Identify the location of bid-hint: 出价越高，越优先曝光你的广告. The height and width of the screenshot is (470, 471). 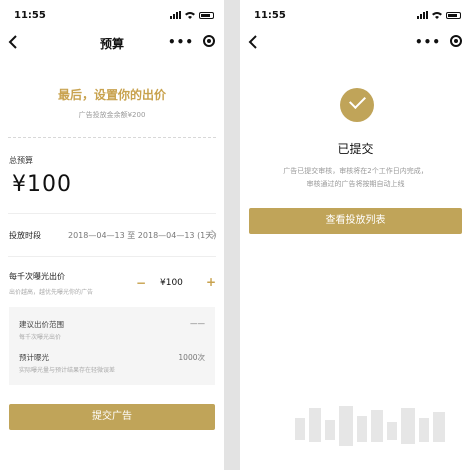
(51, 292).